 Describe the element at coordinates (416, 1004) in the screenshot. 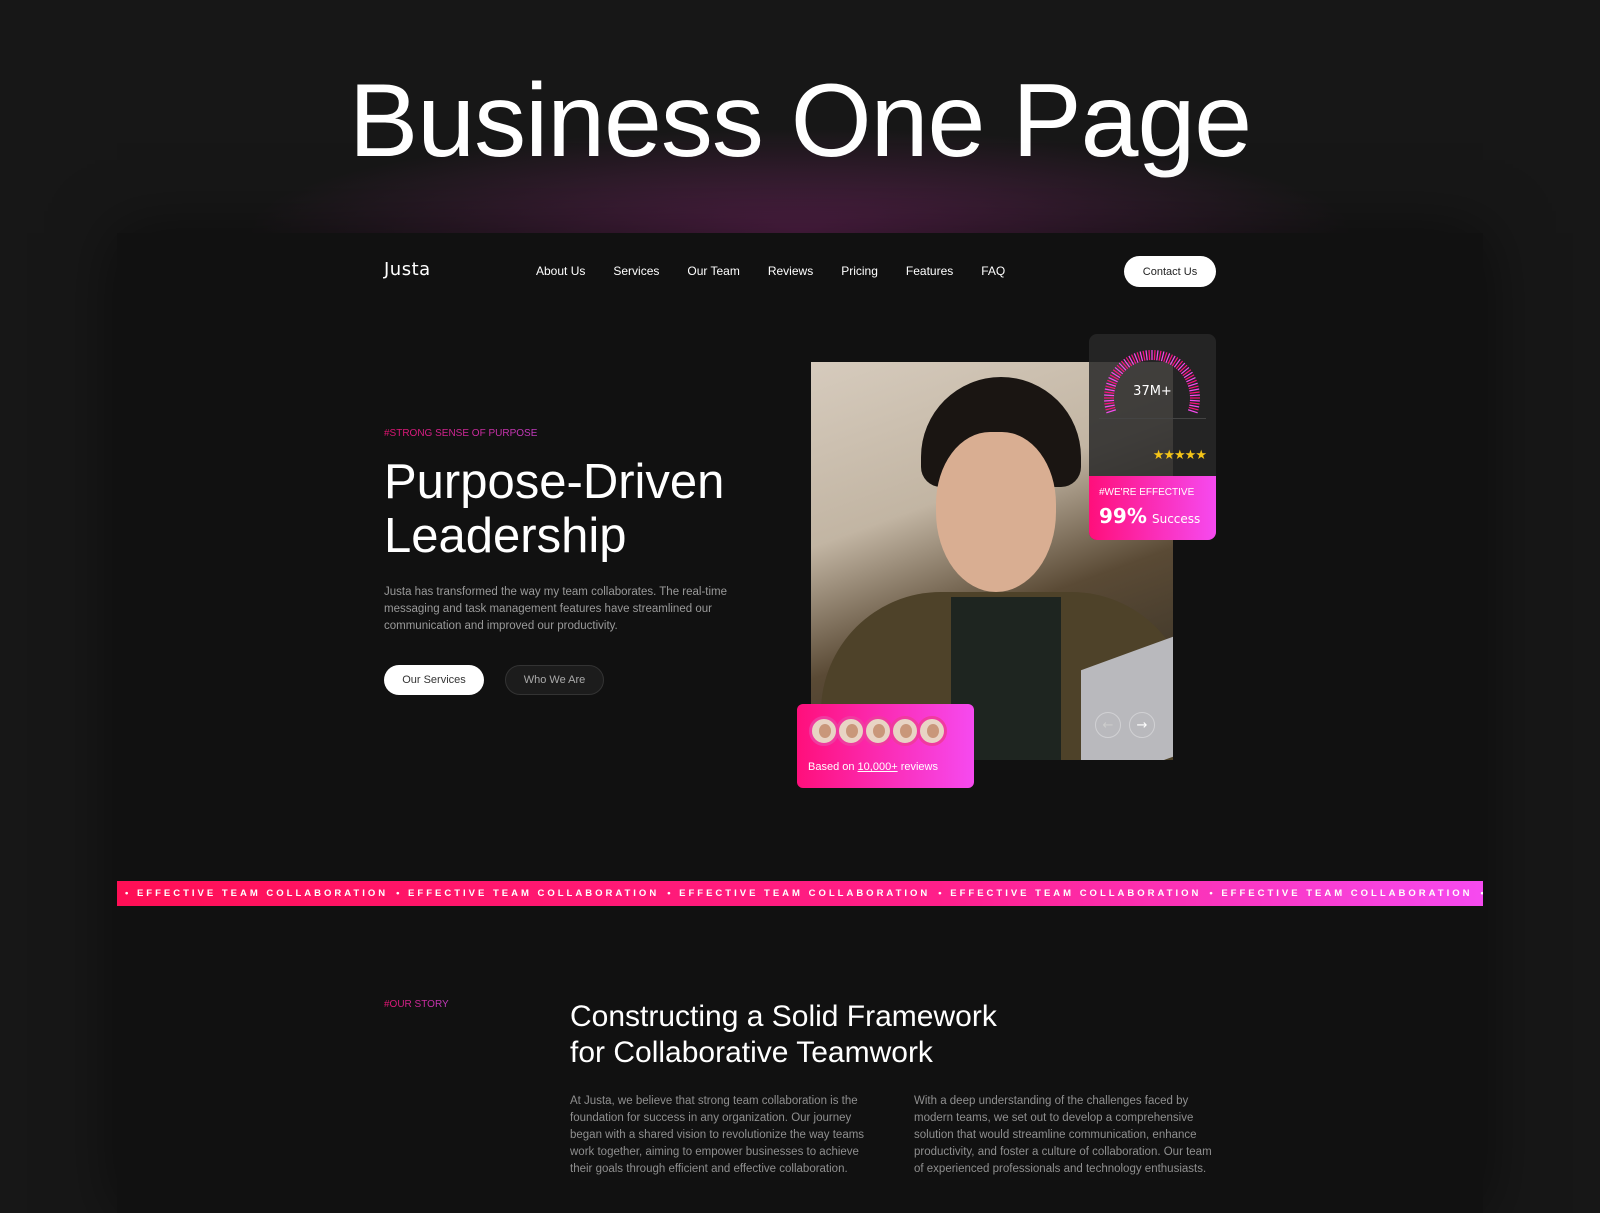

I see `story-tag: #OUR STORY` at that location.